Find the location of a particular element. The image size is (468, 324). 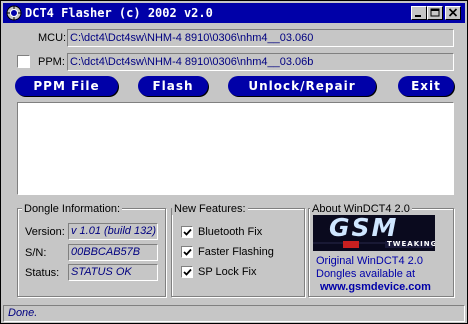

status-bar: Done. is located at coordinates (234, 313).